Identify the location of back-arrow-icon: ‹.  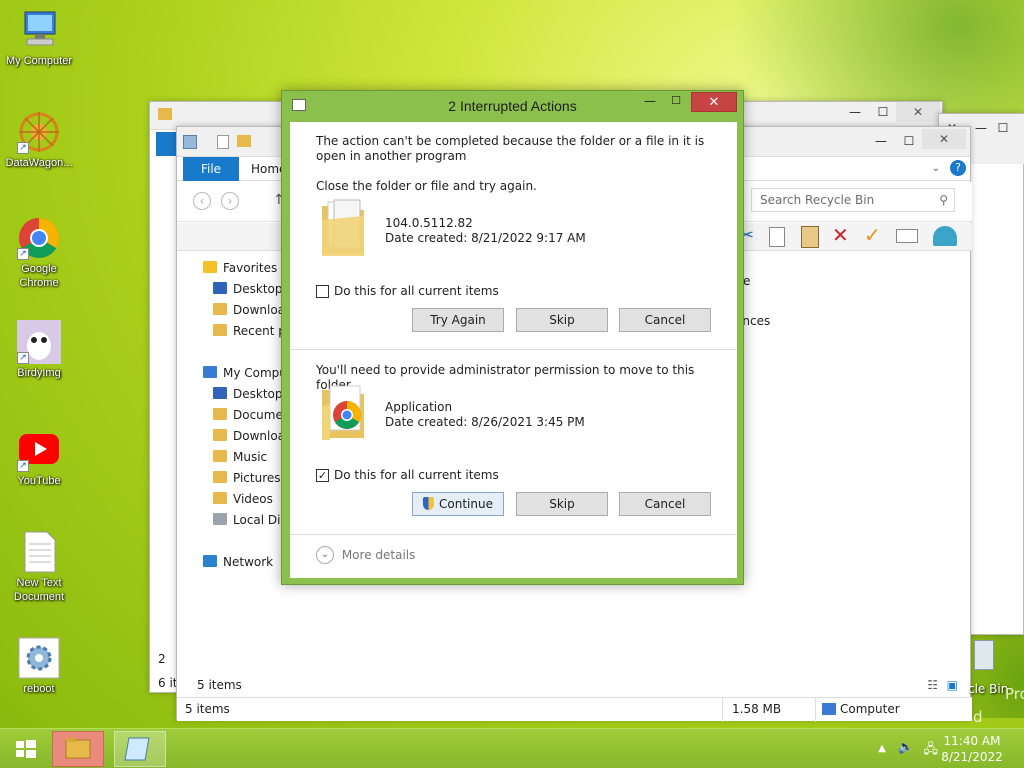
(202, 201).